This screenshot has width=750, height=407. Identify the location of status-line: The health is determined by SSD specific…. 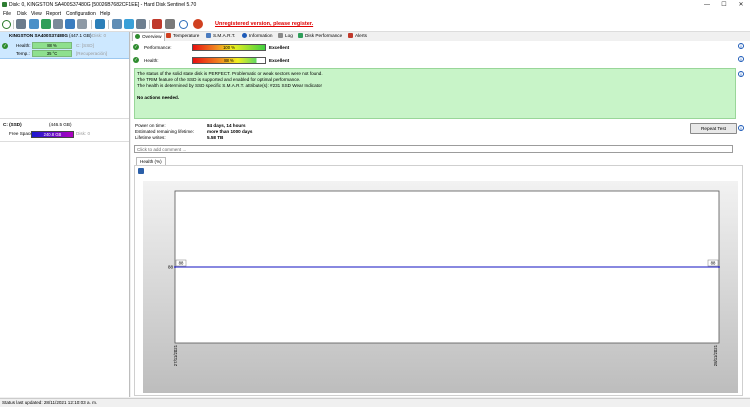
(230, 85).